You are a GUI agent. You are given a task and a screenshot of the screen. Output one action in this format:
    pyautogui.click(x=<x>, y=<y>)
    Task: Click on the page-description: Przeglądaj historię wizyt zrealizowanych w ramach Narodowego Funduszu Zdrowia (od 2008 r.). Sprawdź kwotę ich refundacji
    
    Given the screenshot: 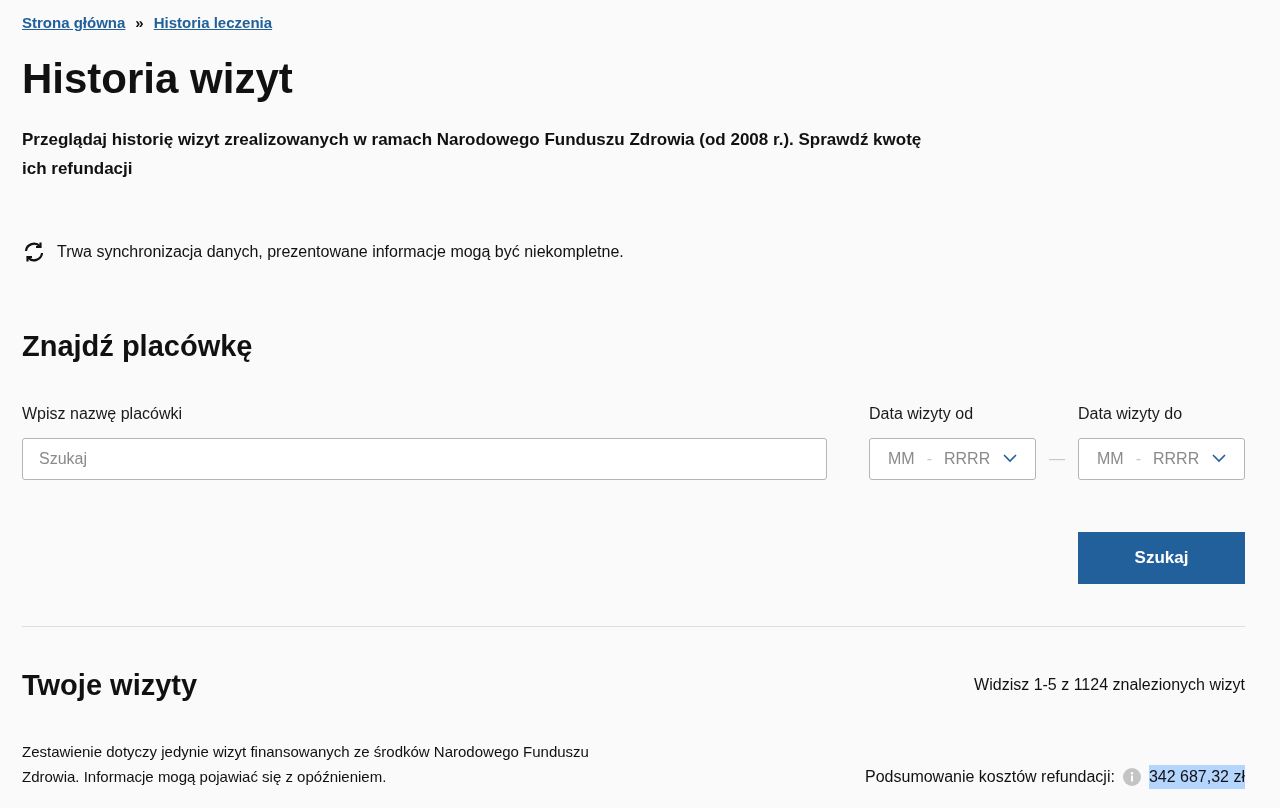 What is the action you would take?
    pyautogui.click(x=472, y=154)
    